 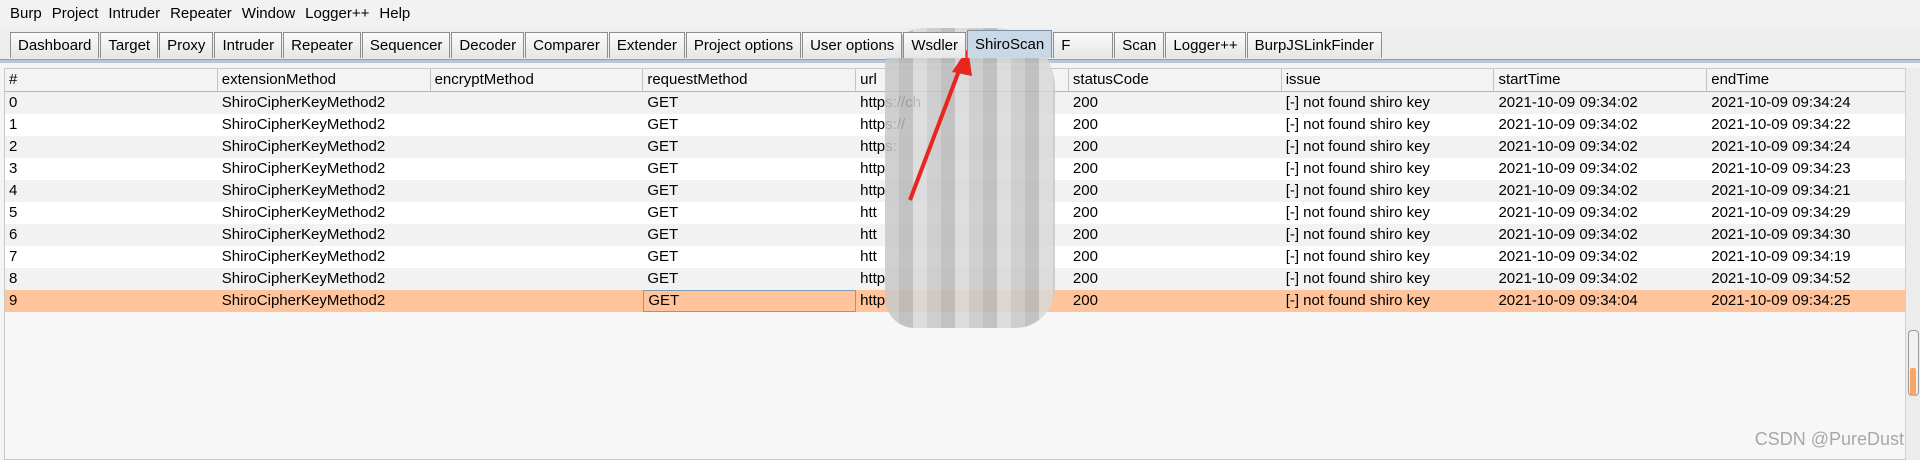 I want to click on tab-repeater: Repeater, so click(x=322, y=45).